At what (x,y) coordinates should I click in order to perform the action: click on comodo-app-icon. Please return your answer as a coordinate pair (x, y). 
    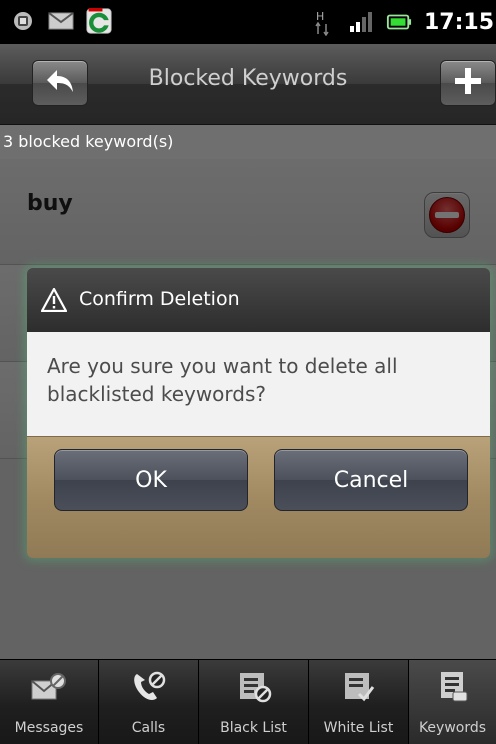
    Looking at the image, I should click on (99, 21).